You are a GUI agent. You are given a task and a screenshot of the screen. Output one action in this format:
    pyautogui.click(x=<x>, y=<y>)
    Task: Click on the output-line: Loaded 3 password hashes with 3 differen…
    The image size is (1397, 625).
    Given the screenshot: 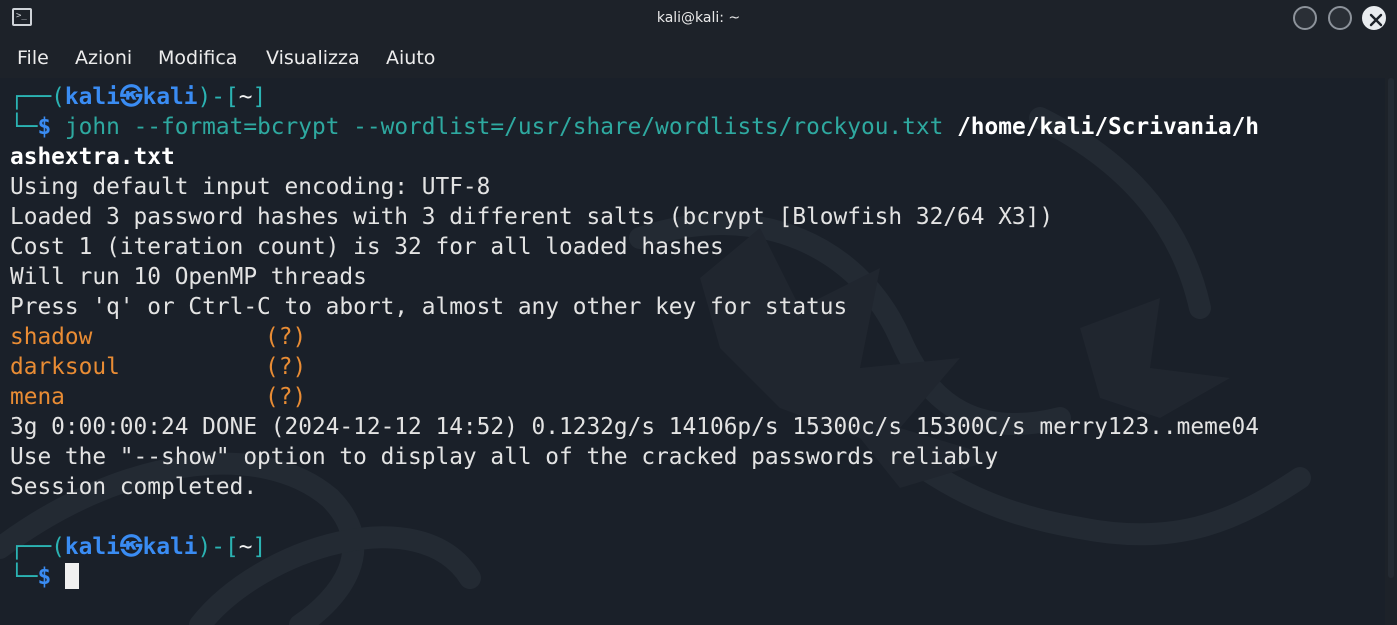 What is the action you would take?
    pyautogui.click(x=532, y=217)
    